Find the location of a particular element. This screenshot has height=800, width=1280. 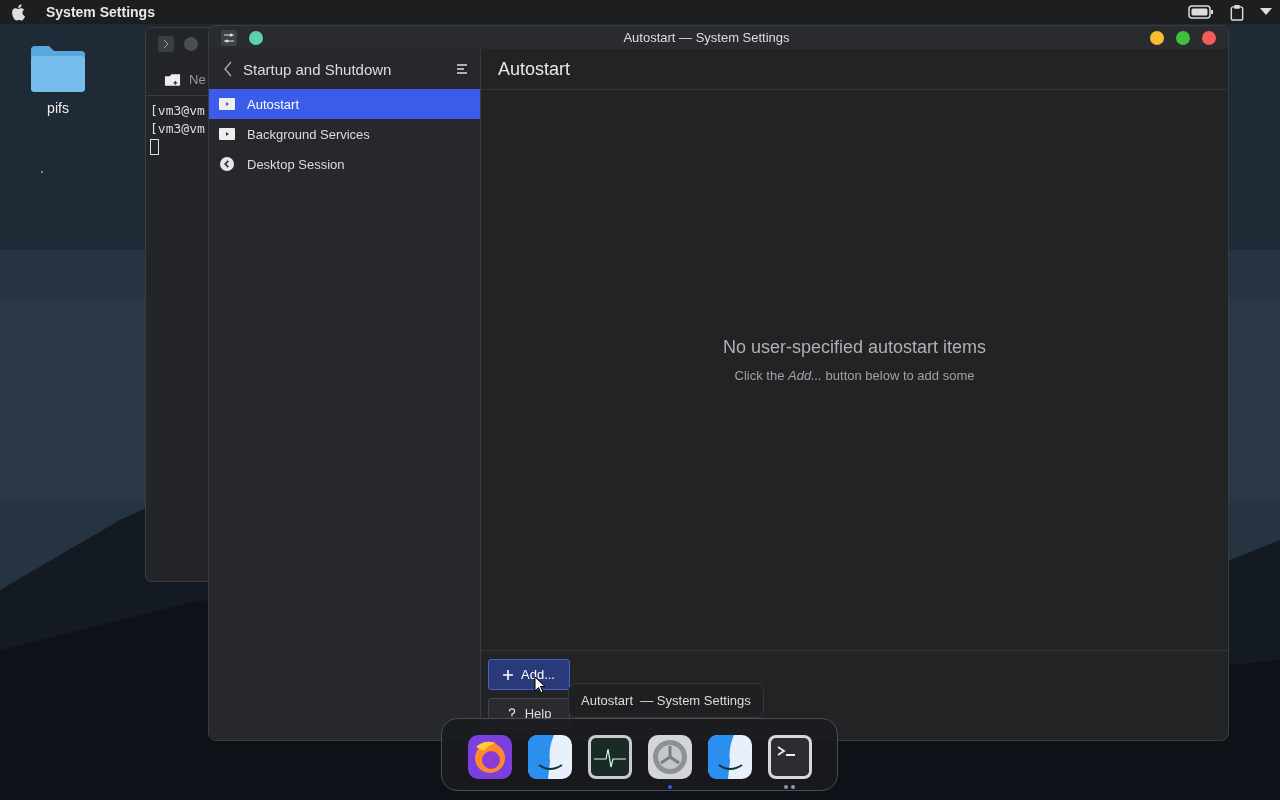

pin-button-icon is located at coordinates (256, 37).